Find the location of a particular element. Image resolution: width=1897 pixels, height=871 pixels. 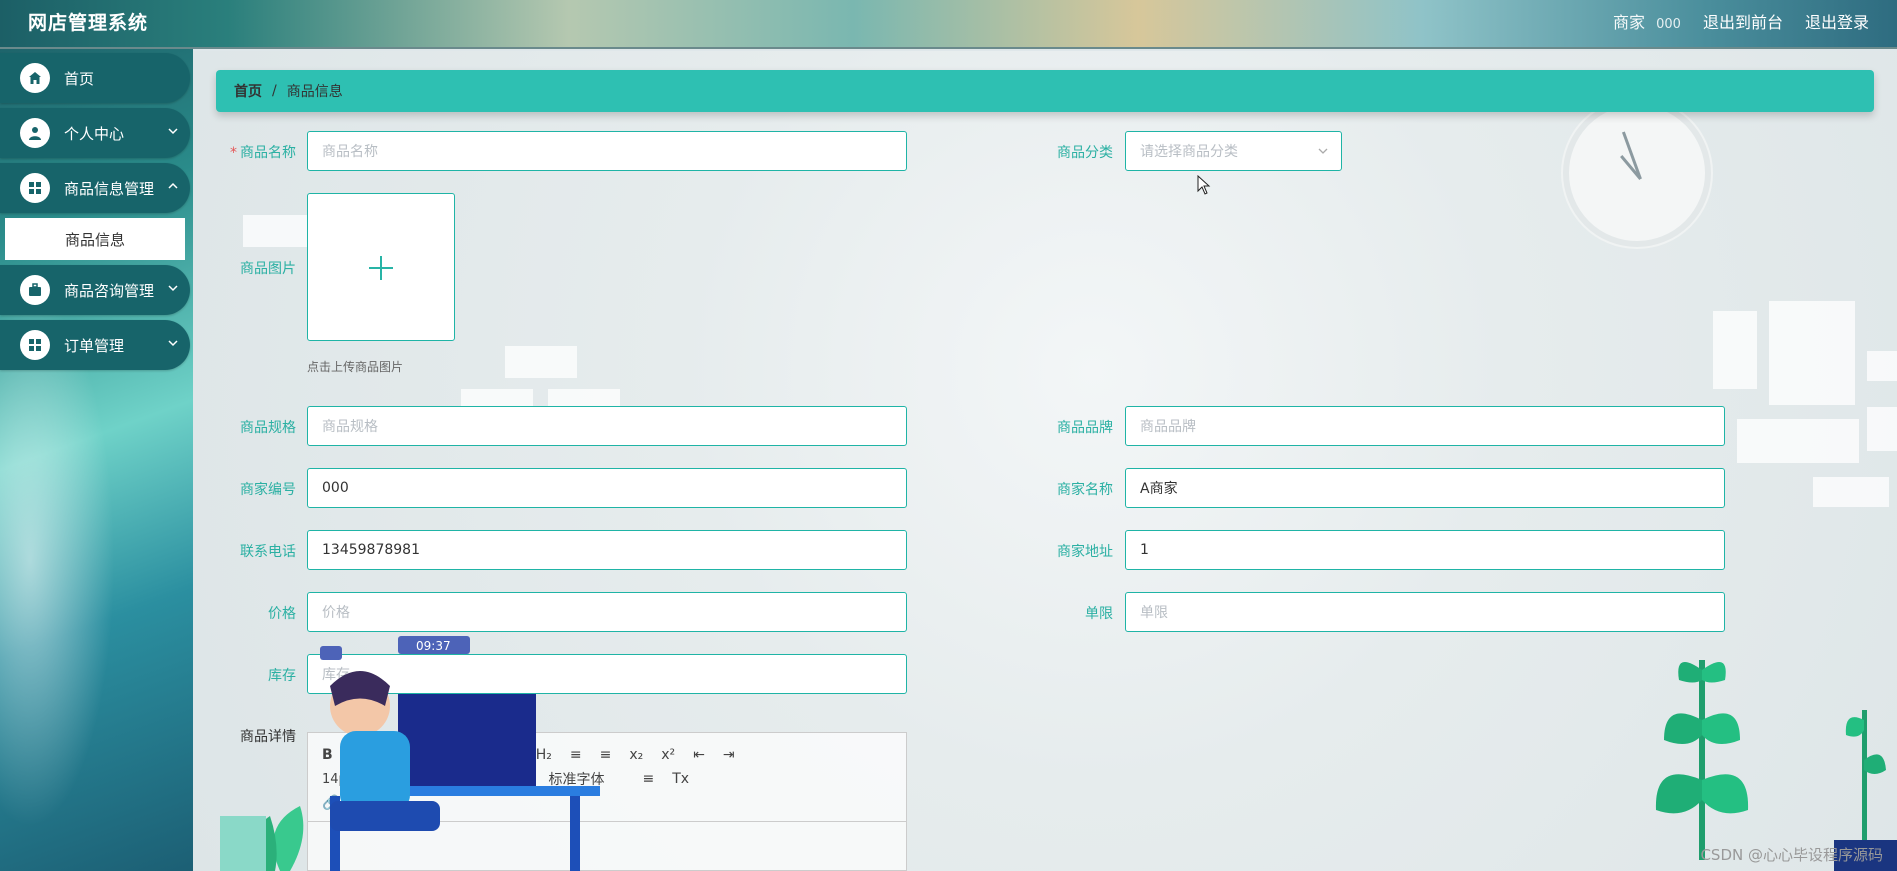

indent-icon: ⇥ is located at coordinates (729, 755).